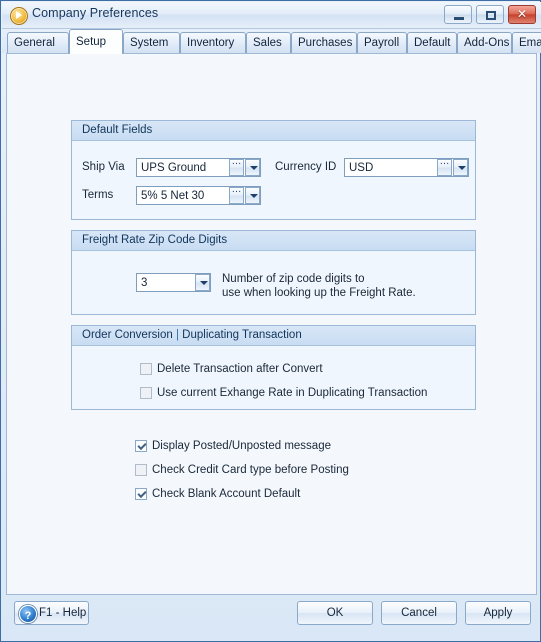 This screenshot has width=541, height=642. What do you see at coordinates (141, 470) in the screenshot?
I see `checkbox-check-credit-card-type` at bounding box center [141, 470].